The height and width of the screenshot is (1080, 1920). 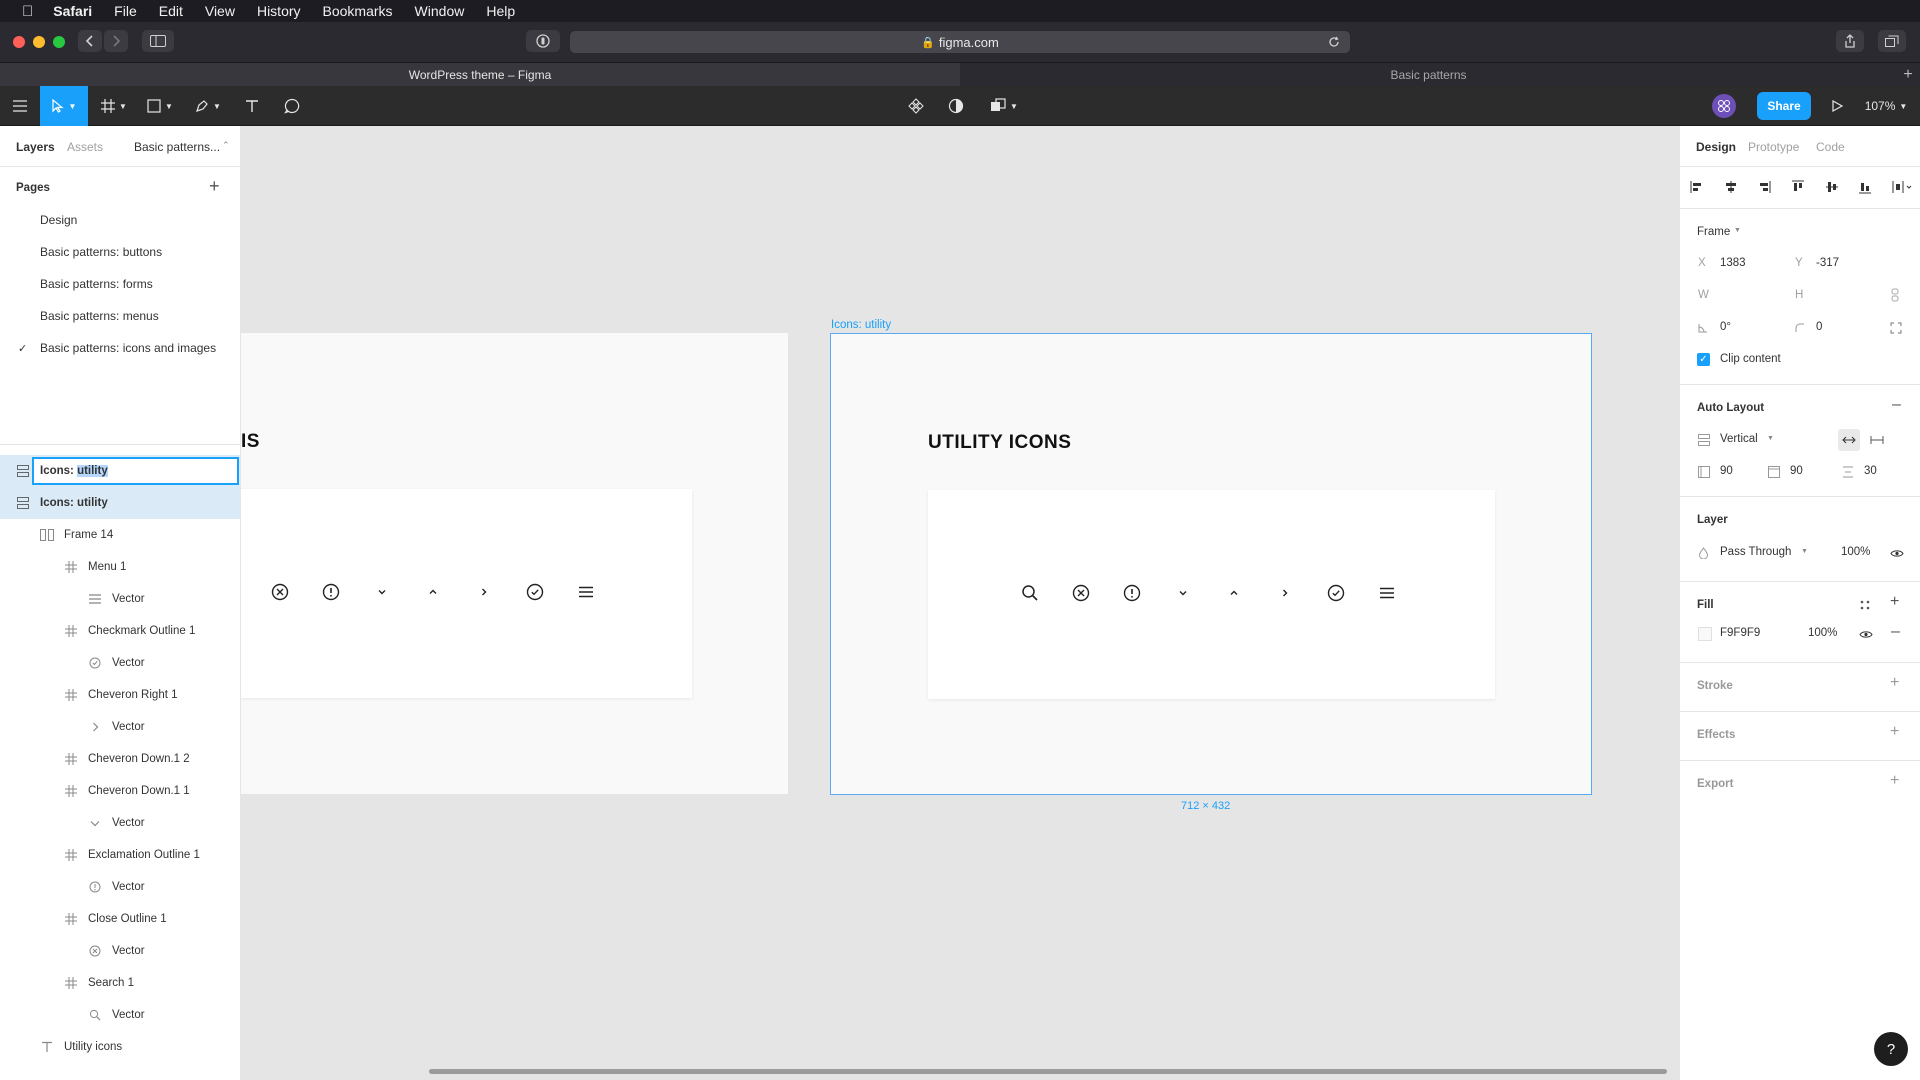 I want to click on layer-row: Utility icons, so click(x=120, y=1047).